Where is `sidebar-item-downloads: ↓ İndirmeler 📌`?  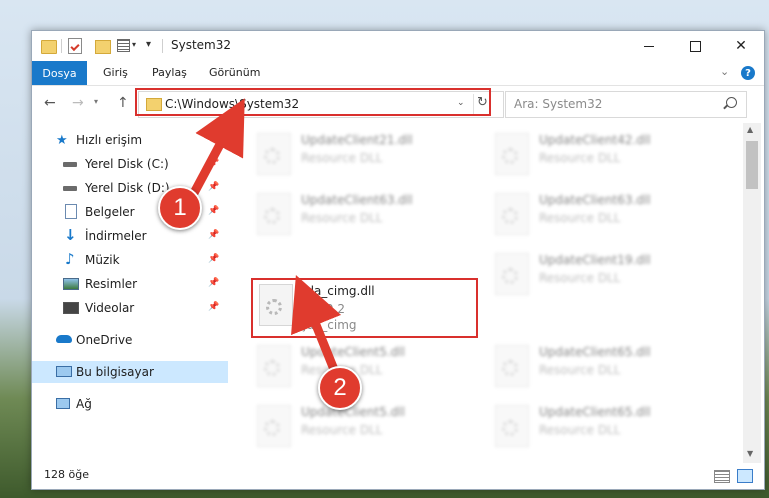
sidebar-item-downloads: ↓ İndirmeler 📌 is located at coordinates (130, 236).